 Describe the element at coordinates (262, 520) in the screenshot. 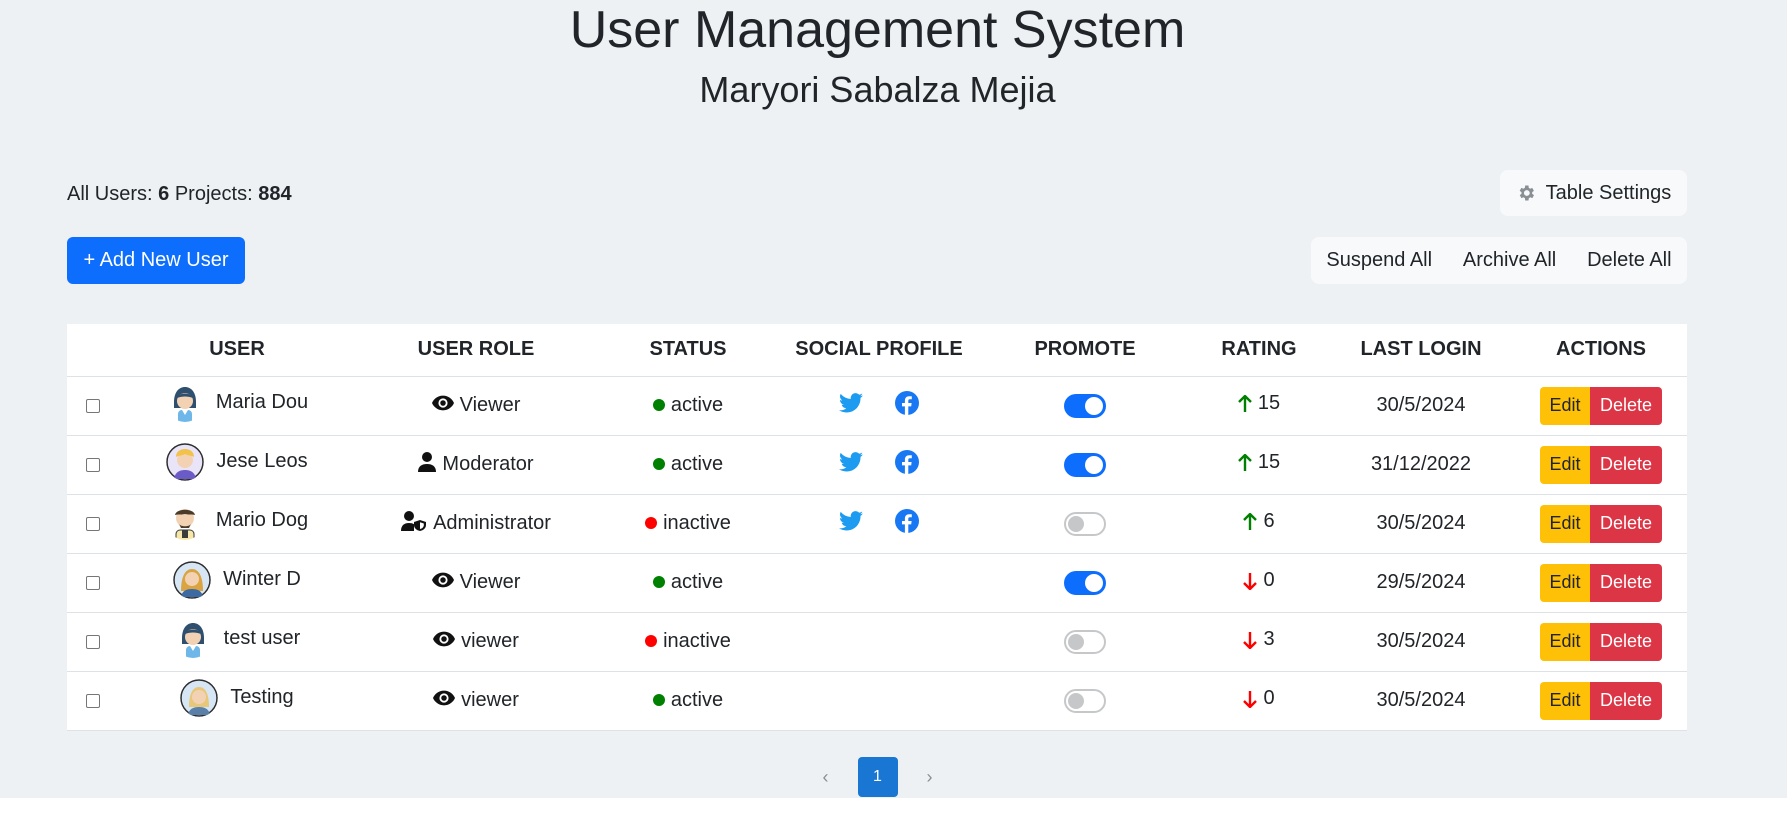

I see `user-name: Mario Dog` at that location.